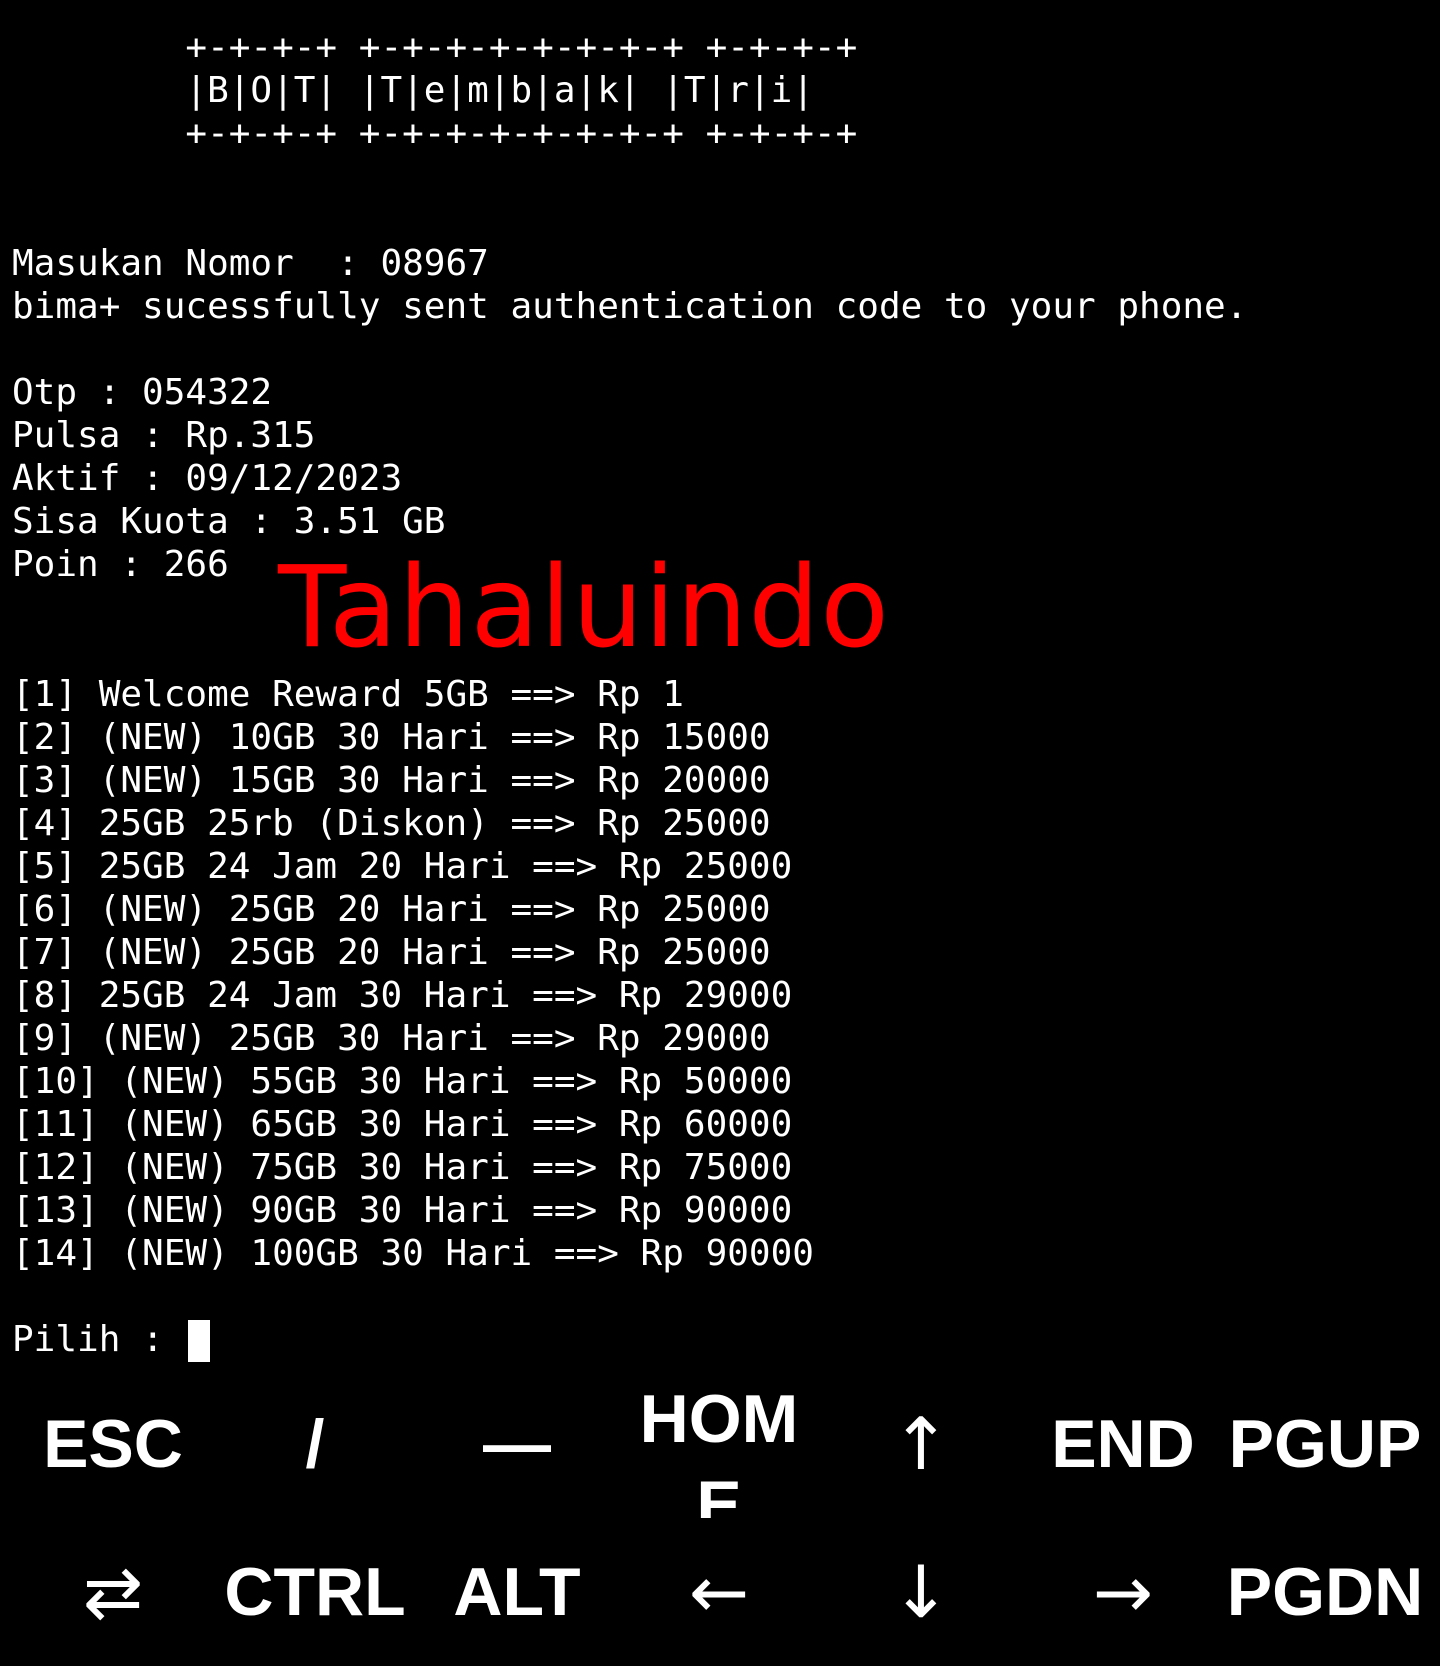 This screenshot has height=1666, width=1440. I want to click on arrow-up-key: ↑, so click(921, 1444).